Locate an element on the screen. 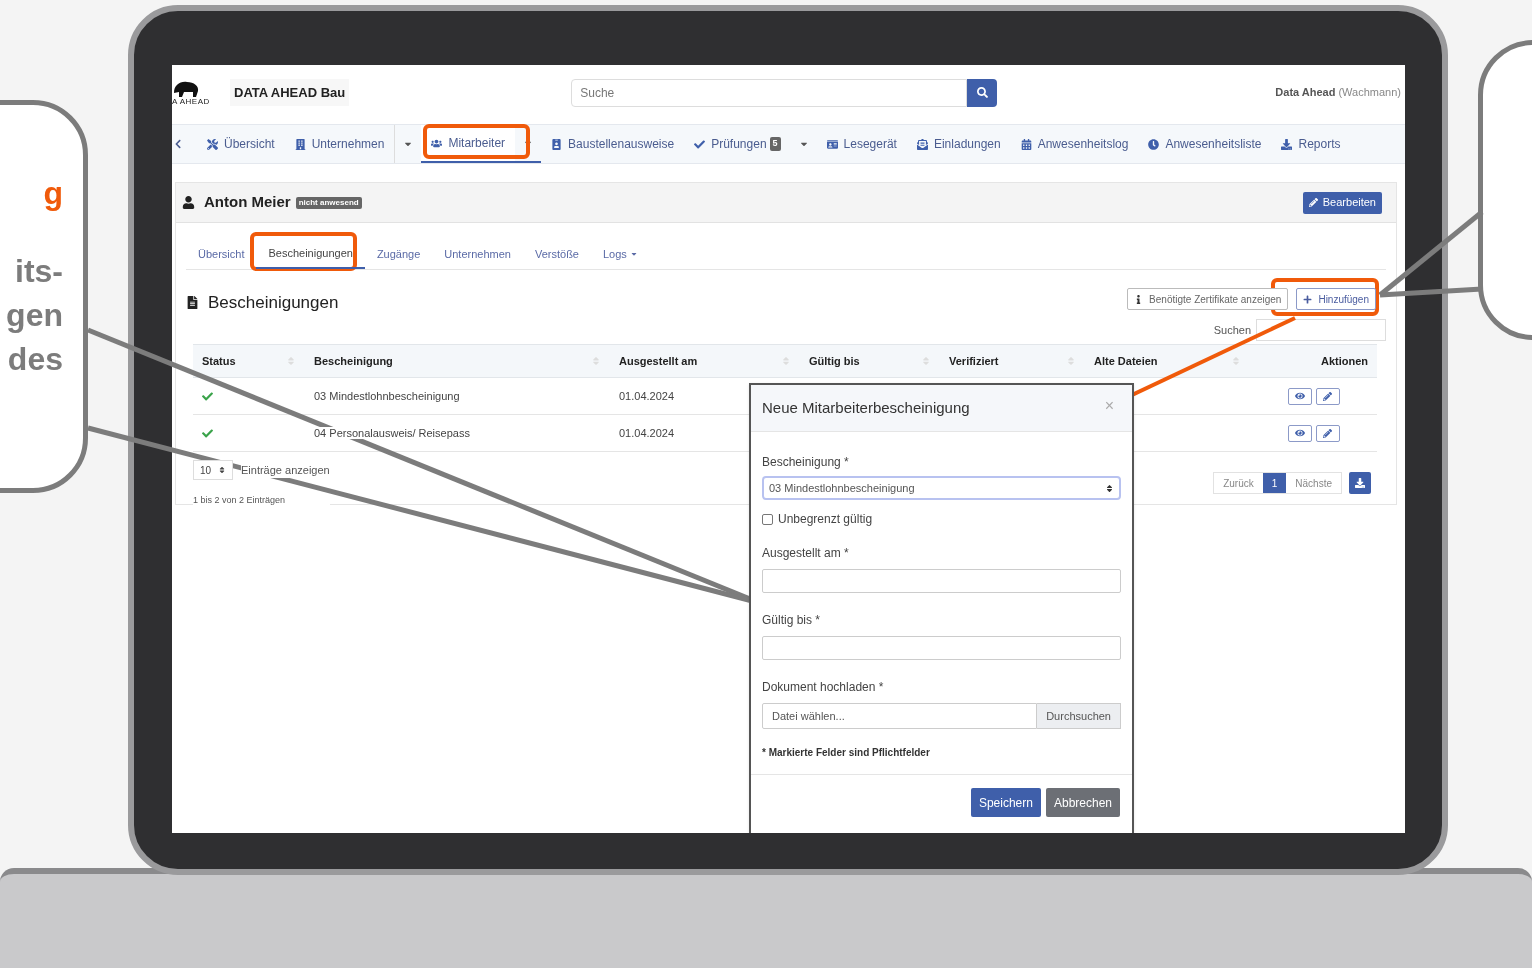  nav-item: Prüfungen 5 is located at coordinates (737, 144).